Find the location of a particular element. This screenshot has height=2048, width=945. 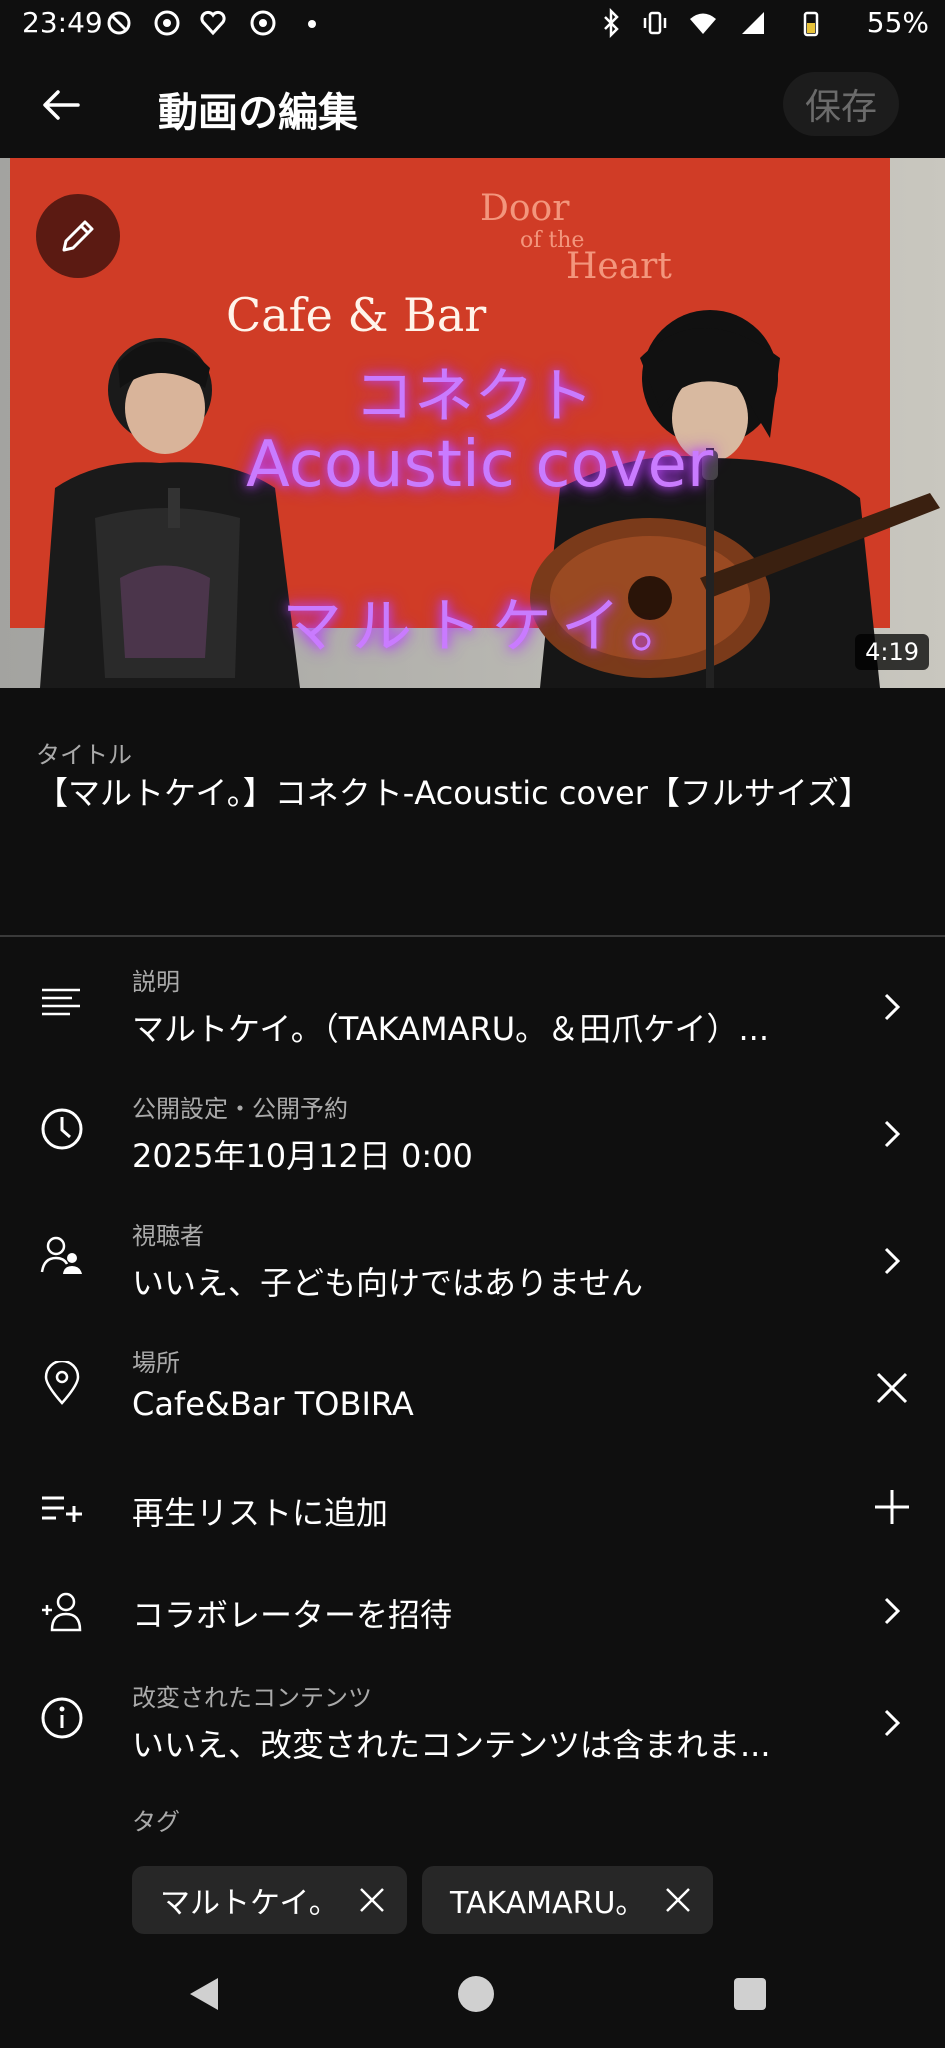

close-icon is located at coordinates (892, 1388).